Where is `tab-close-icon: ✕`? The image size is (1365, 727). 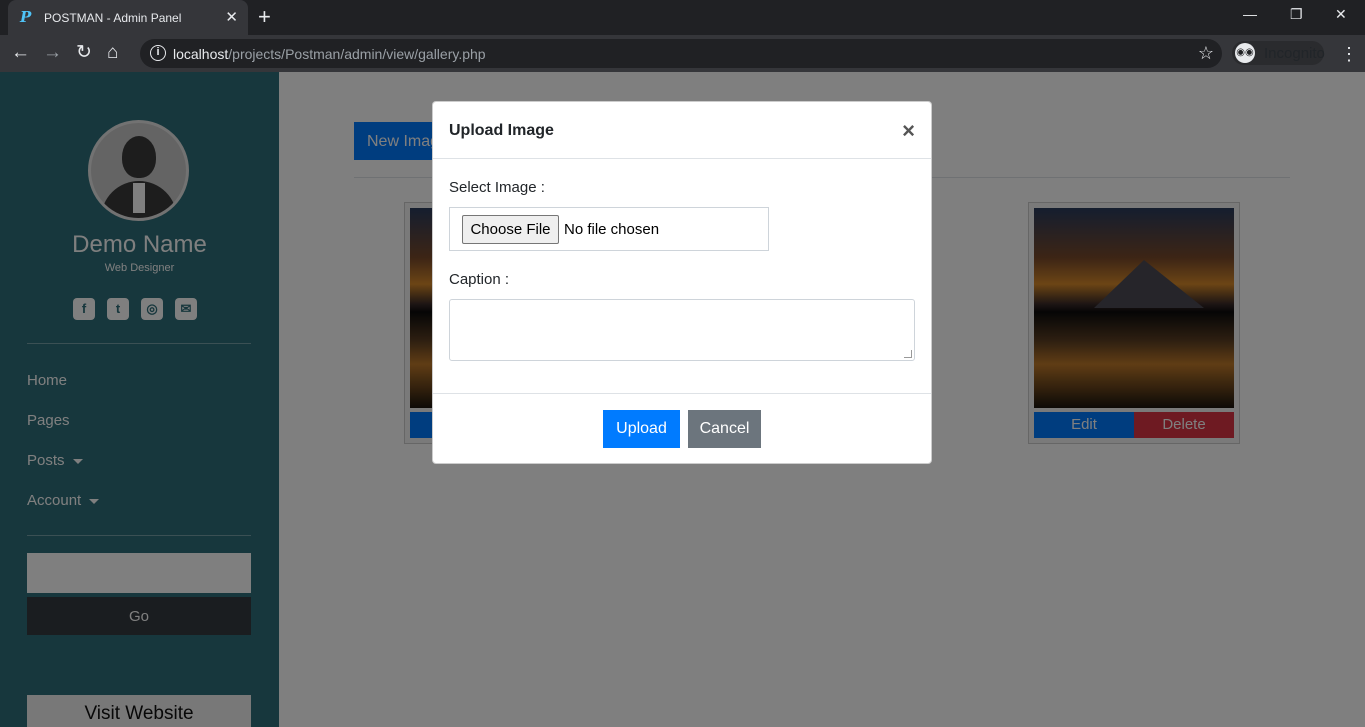 tab-close-icon: ✕ is located at coordinates (231, 17).